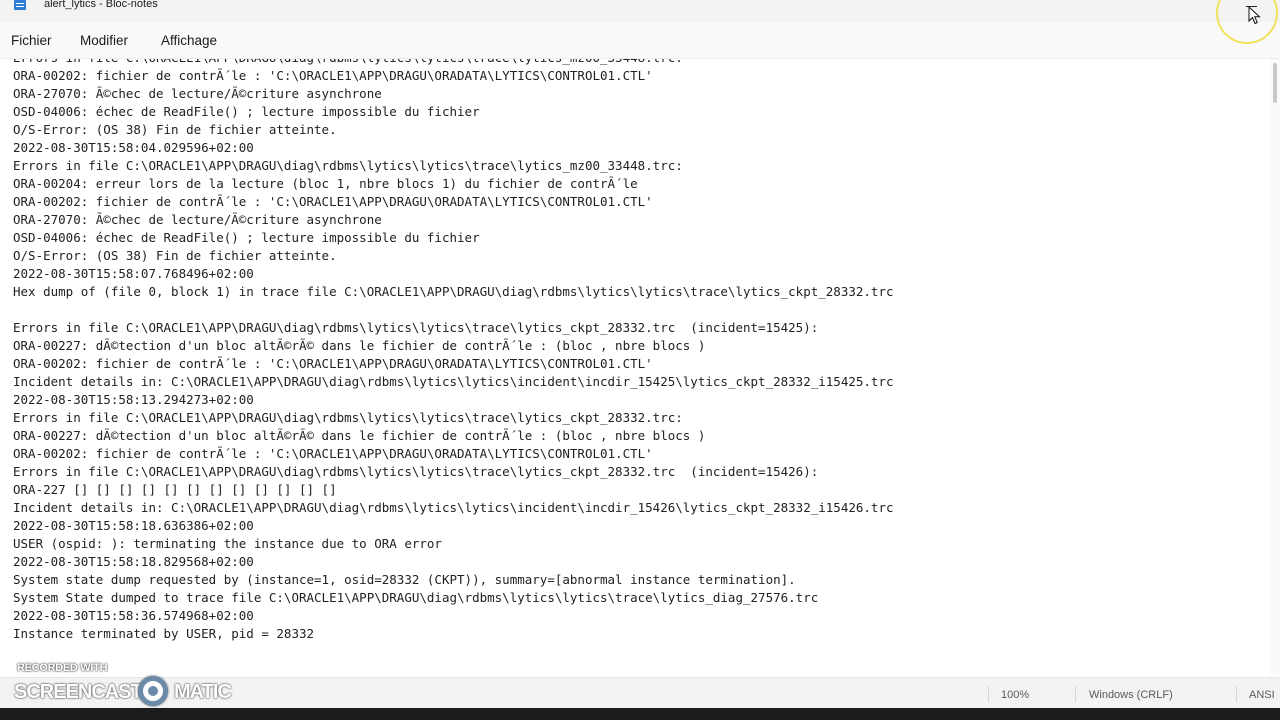 This screenshot has width=1280, height=720. Describe the element at coordinates (133, 273) in the screenshot. I see `editor-line: 2022-08-30T15:58:07.768496+02:00` at that location.